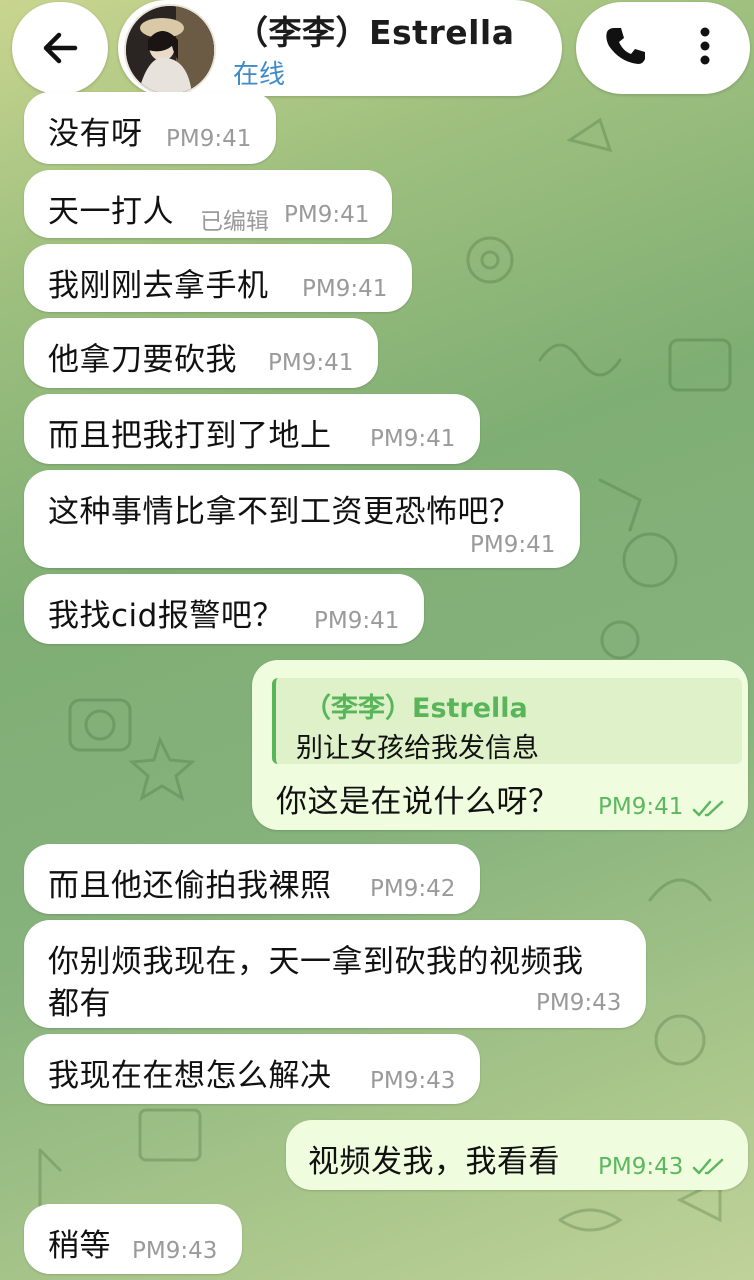  I want to click on message-text: 我现在在想怎么解决, so click(190, 1076).